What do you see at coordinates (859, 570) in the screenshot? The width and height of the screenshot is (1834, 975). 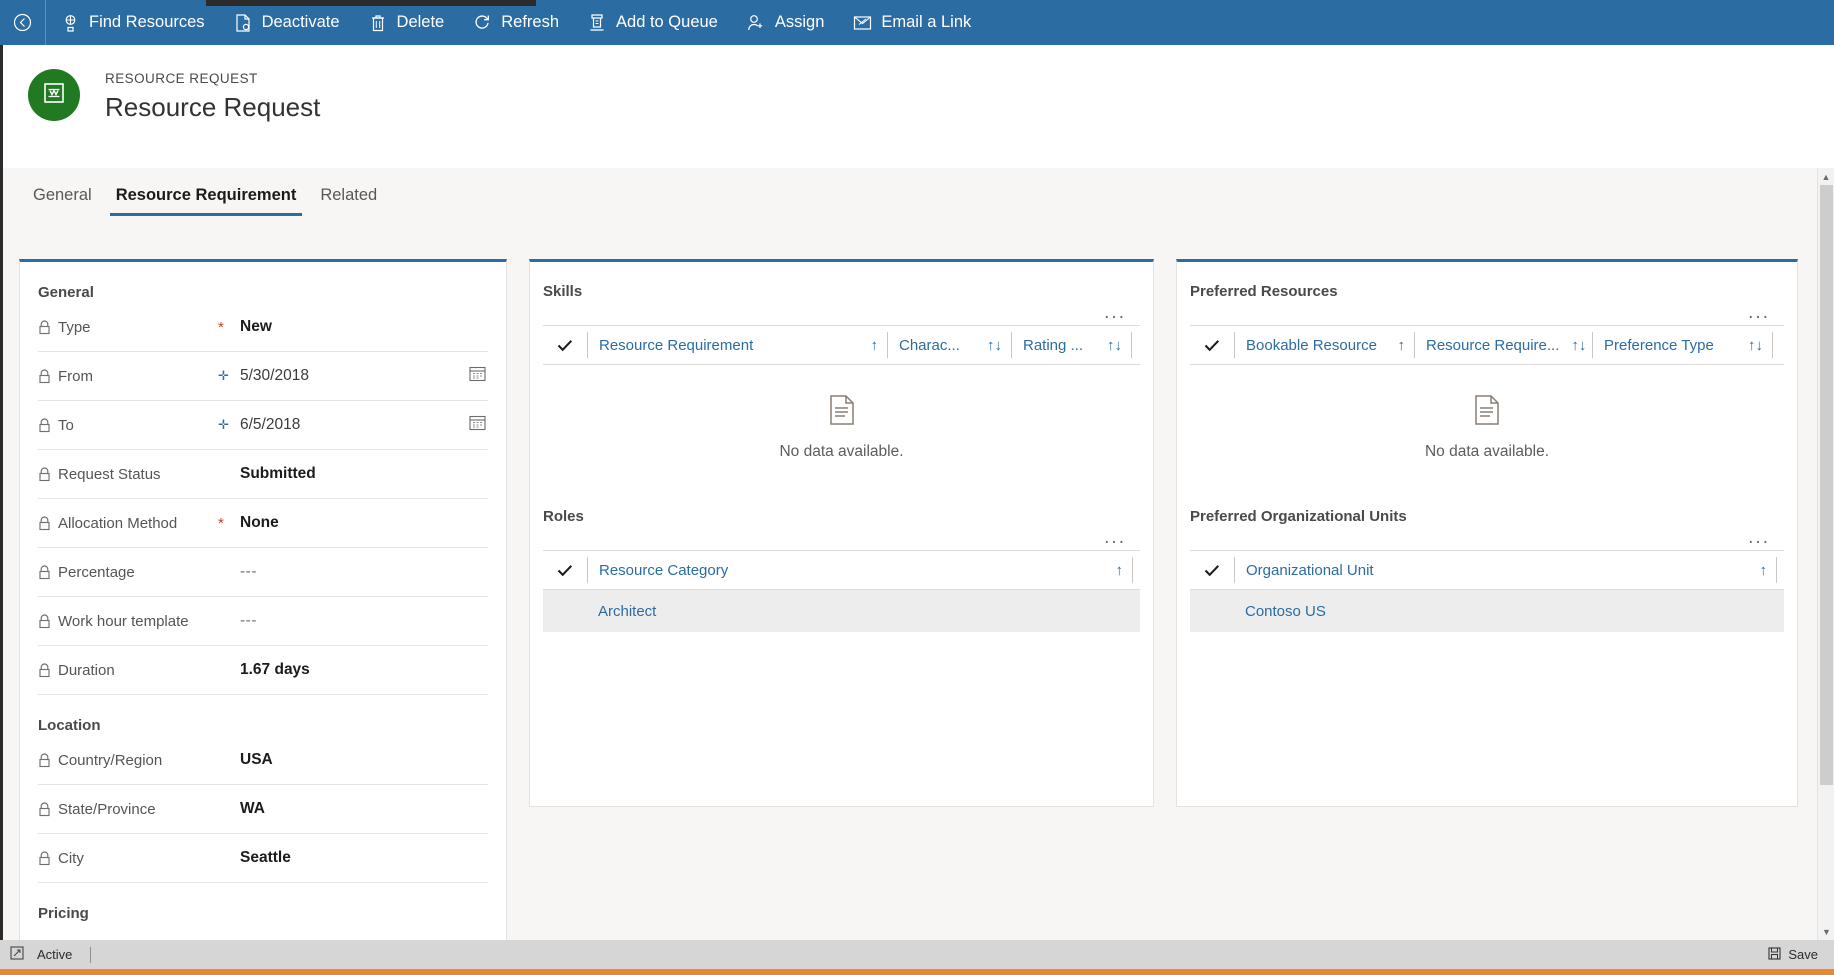 I see `roles-col-resource-category: Resource Category ↑` at bounding box center [859, 570].